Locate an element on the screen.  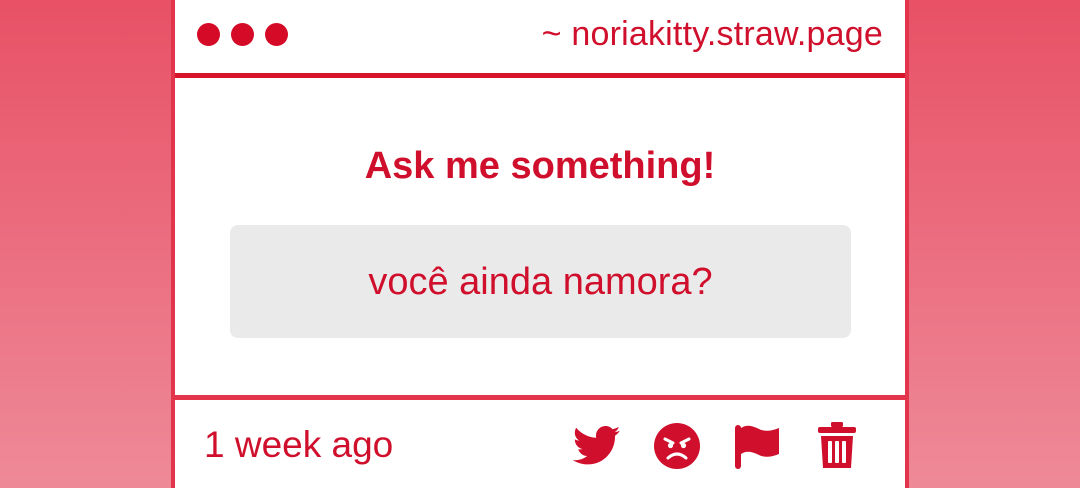
report-button is located at coordinates (757, 446).